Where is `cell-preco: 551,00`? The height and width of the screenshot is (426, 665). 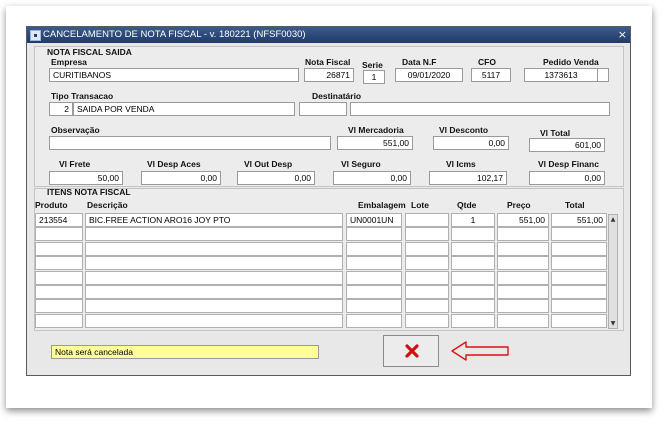 cell-preco: 551,00 is located at coordinates (523, 220).